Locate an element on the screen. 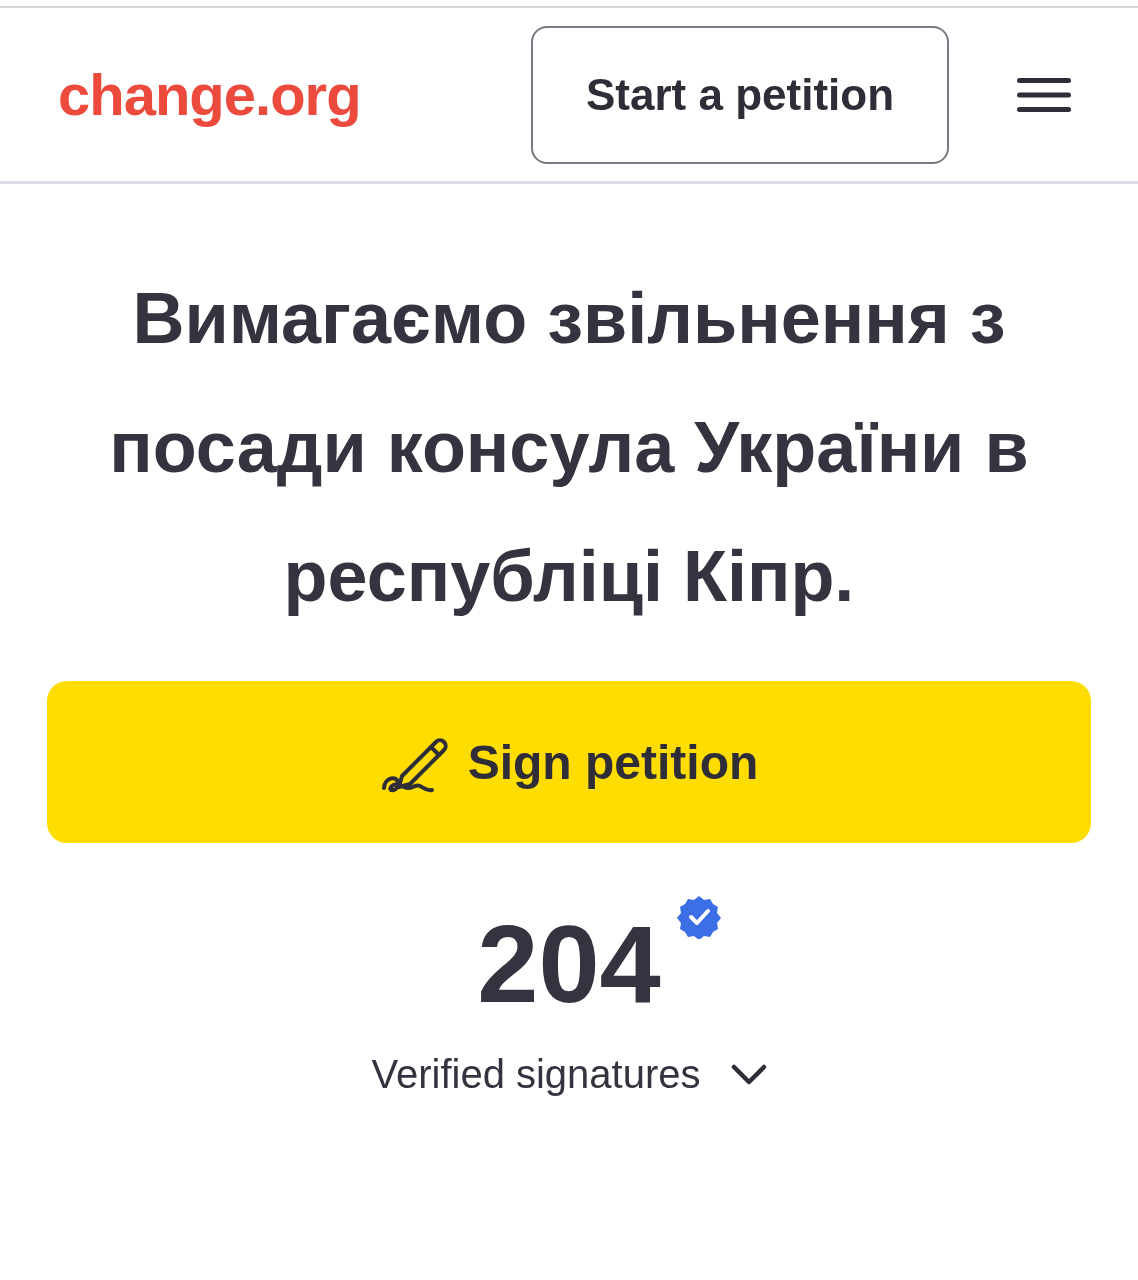  verified-badge-icon is located at coordinates (698, 917).